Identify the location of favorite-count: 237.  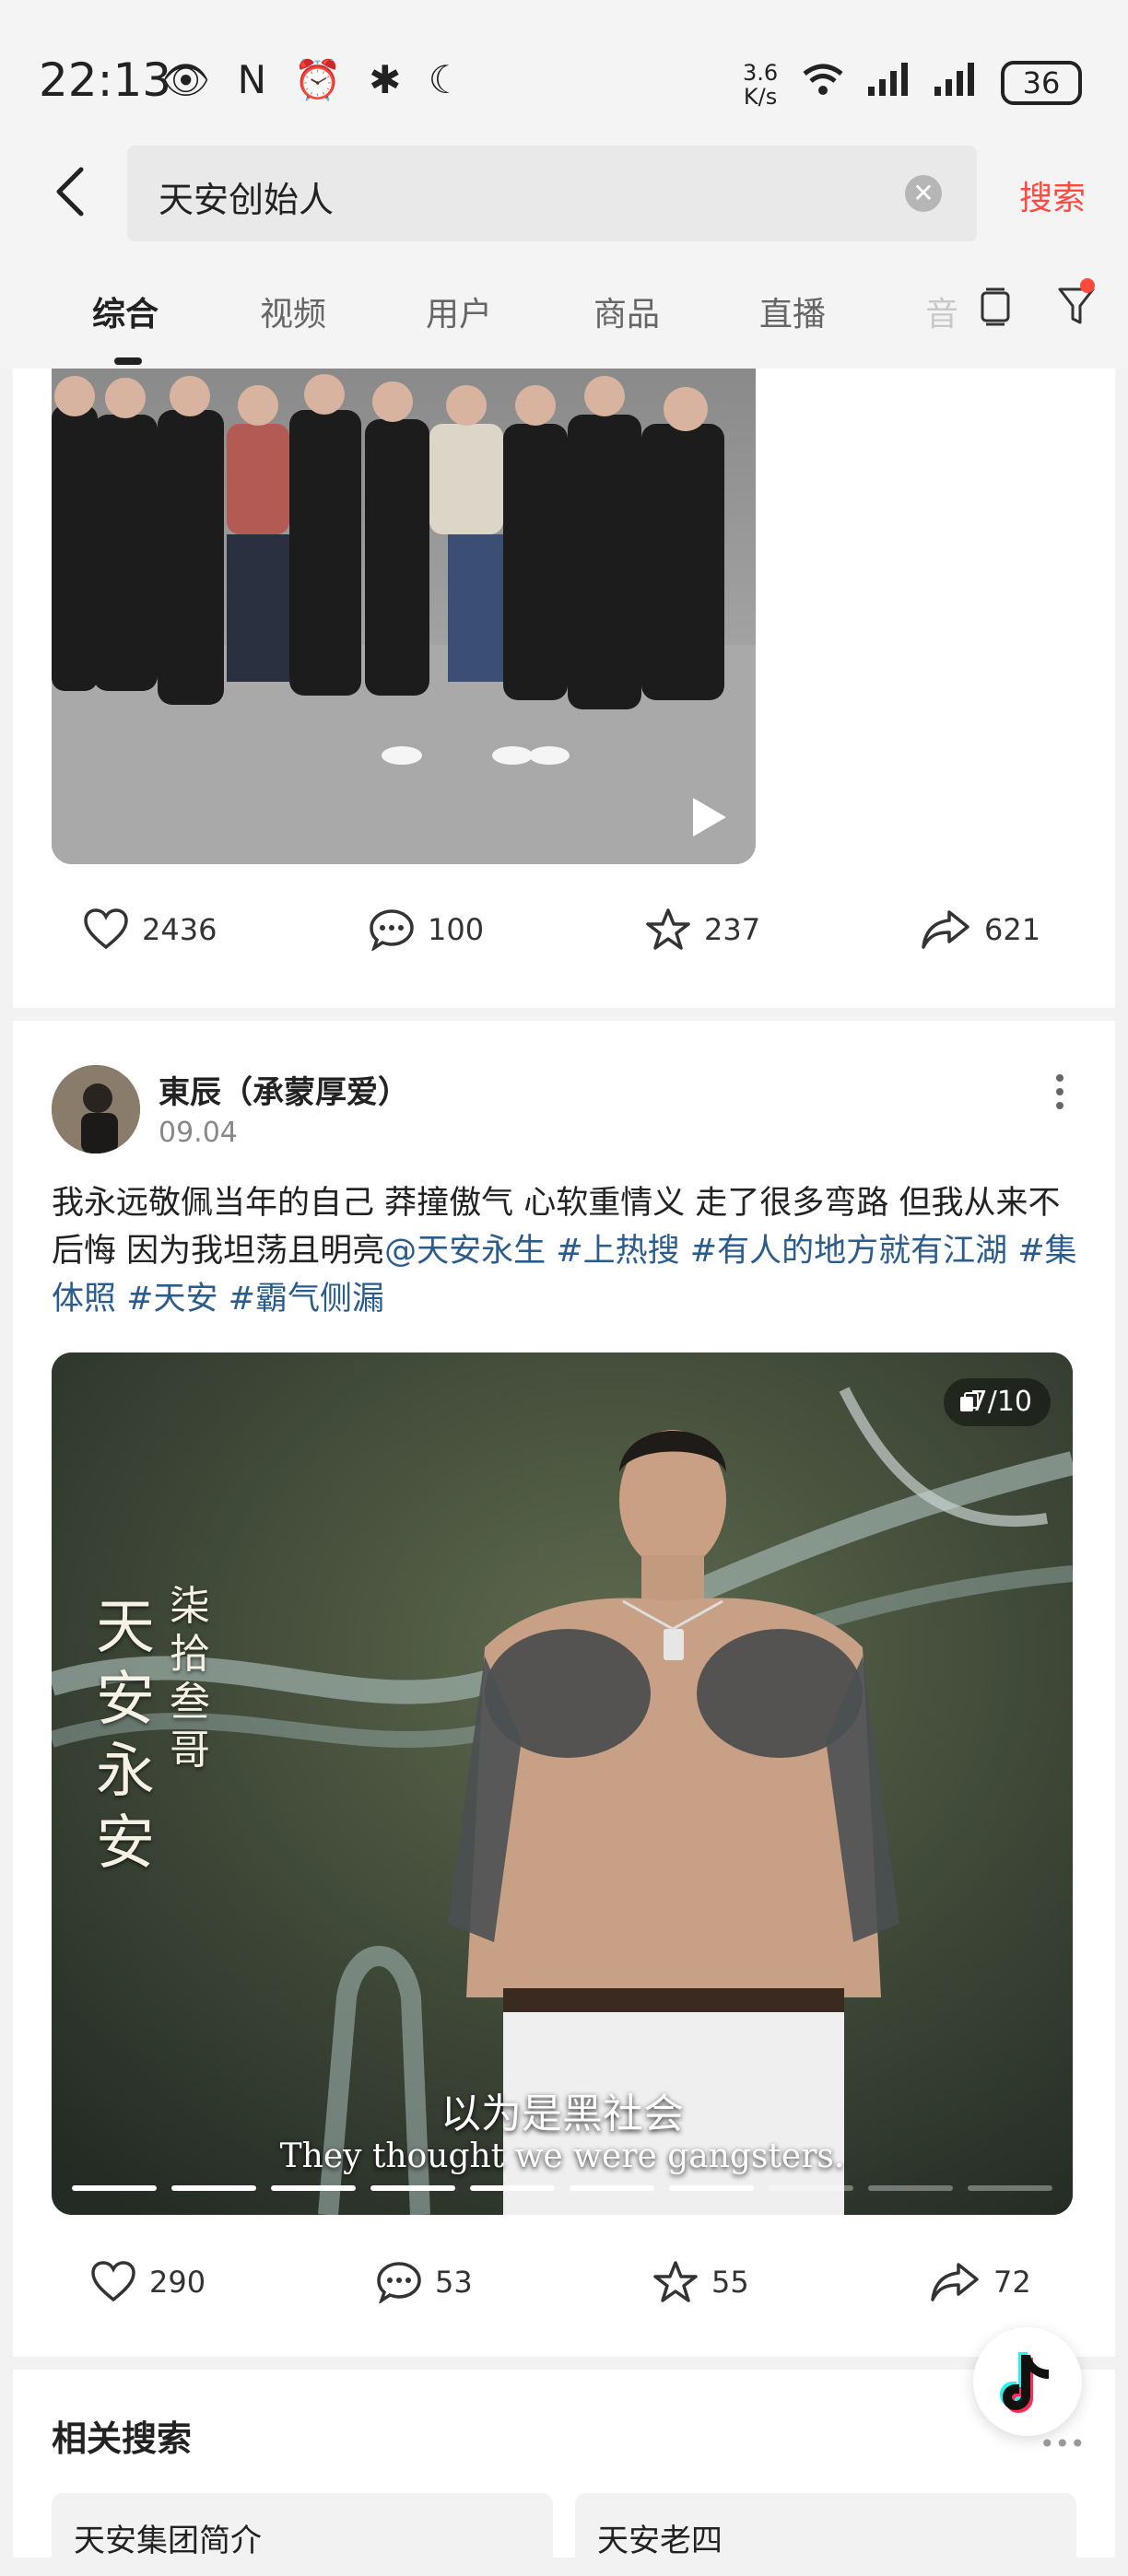
(732, 929).